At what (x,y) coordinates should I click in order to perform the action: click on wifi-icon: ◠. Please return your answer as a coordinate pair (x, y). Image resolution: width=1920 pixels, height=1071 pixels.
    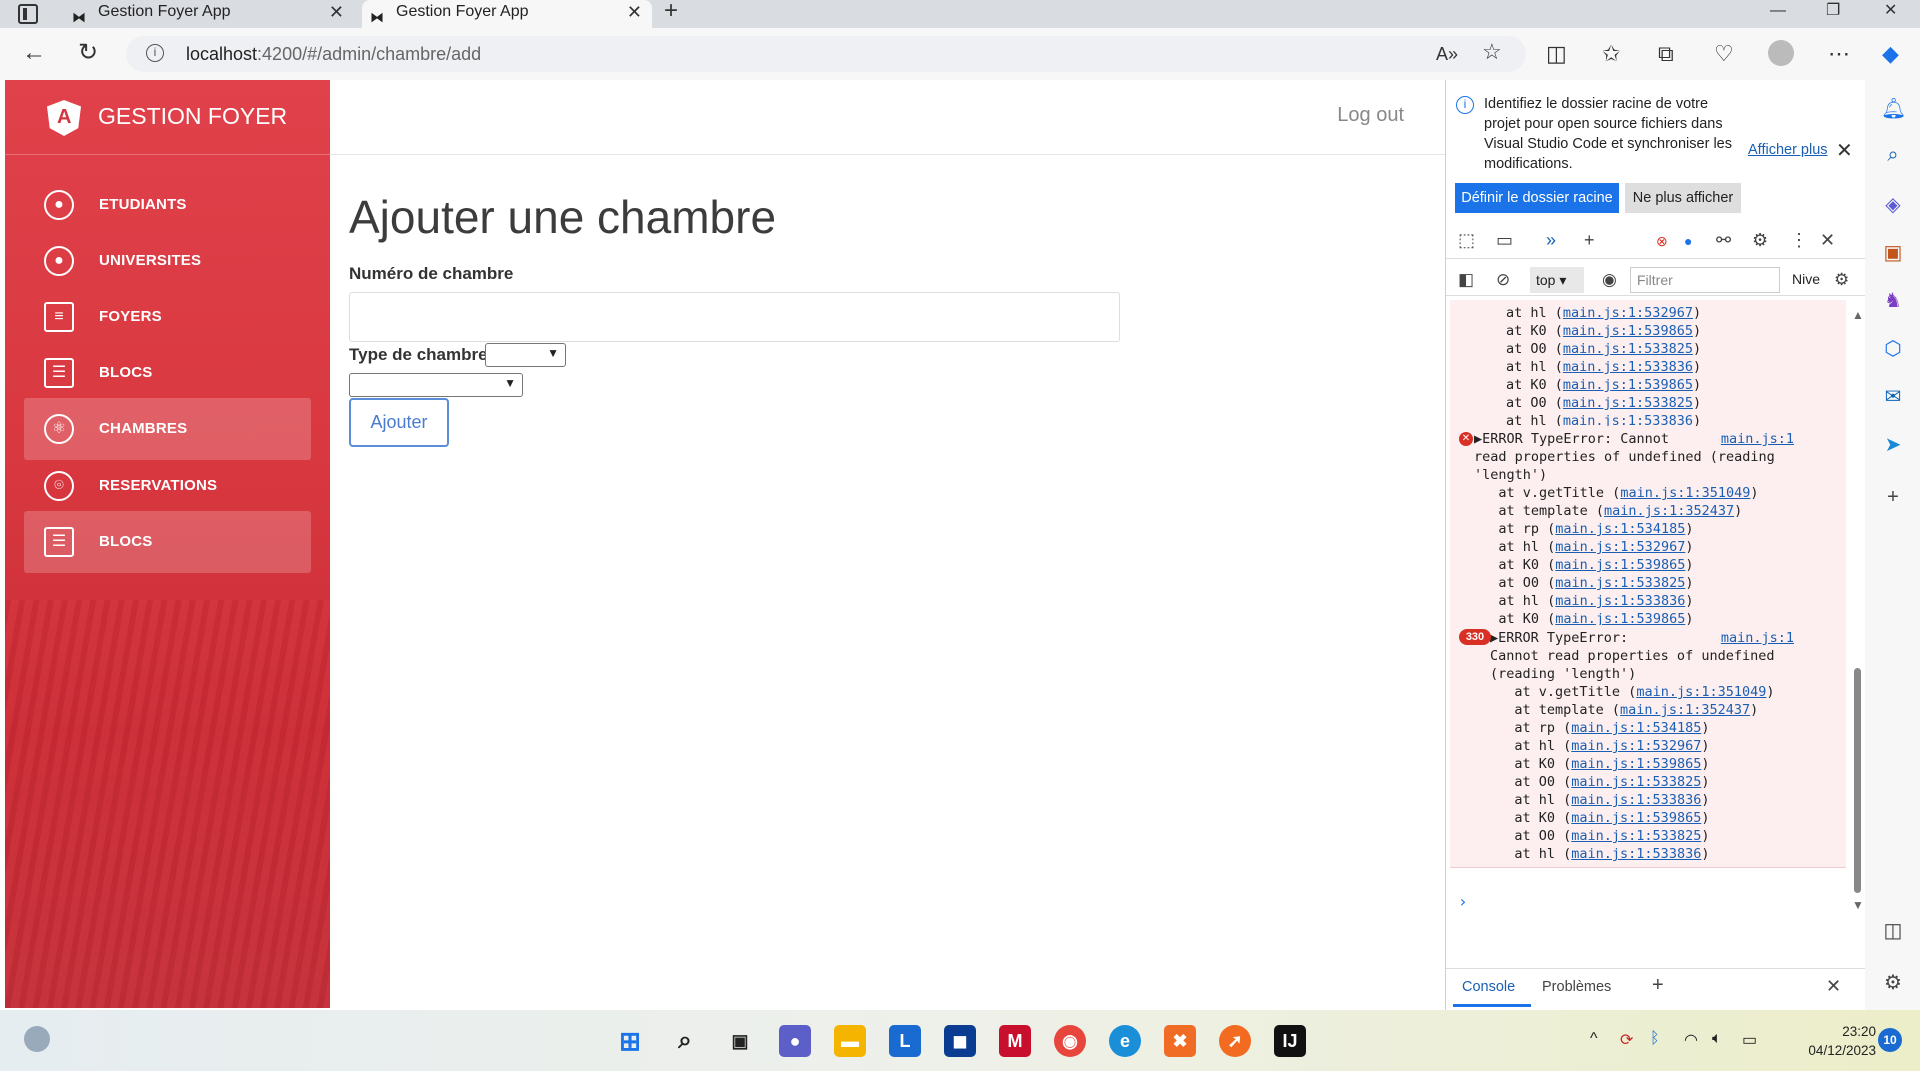
    Looking at the image, I should click on (1691, 1040).